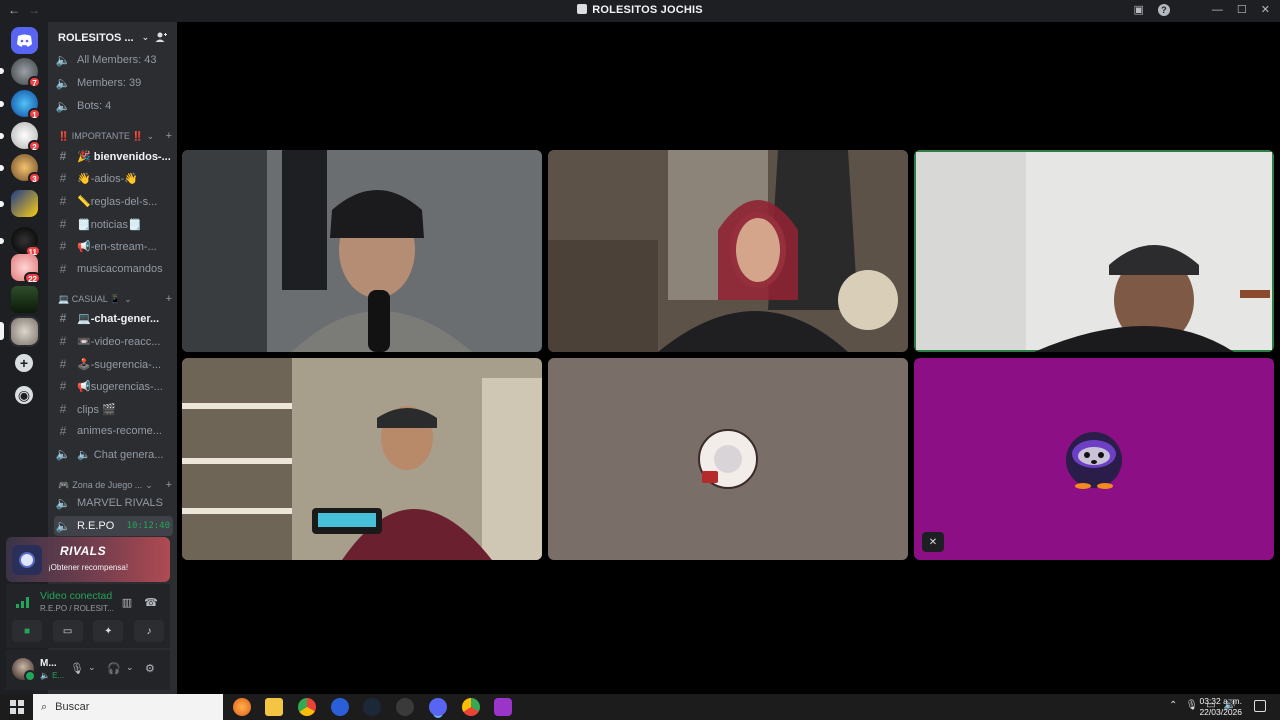 The width and height of the screenshot is (1280, 720). I want to click on server-4-icon: 3, so click(20, 169).